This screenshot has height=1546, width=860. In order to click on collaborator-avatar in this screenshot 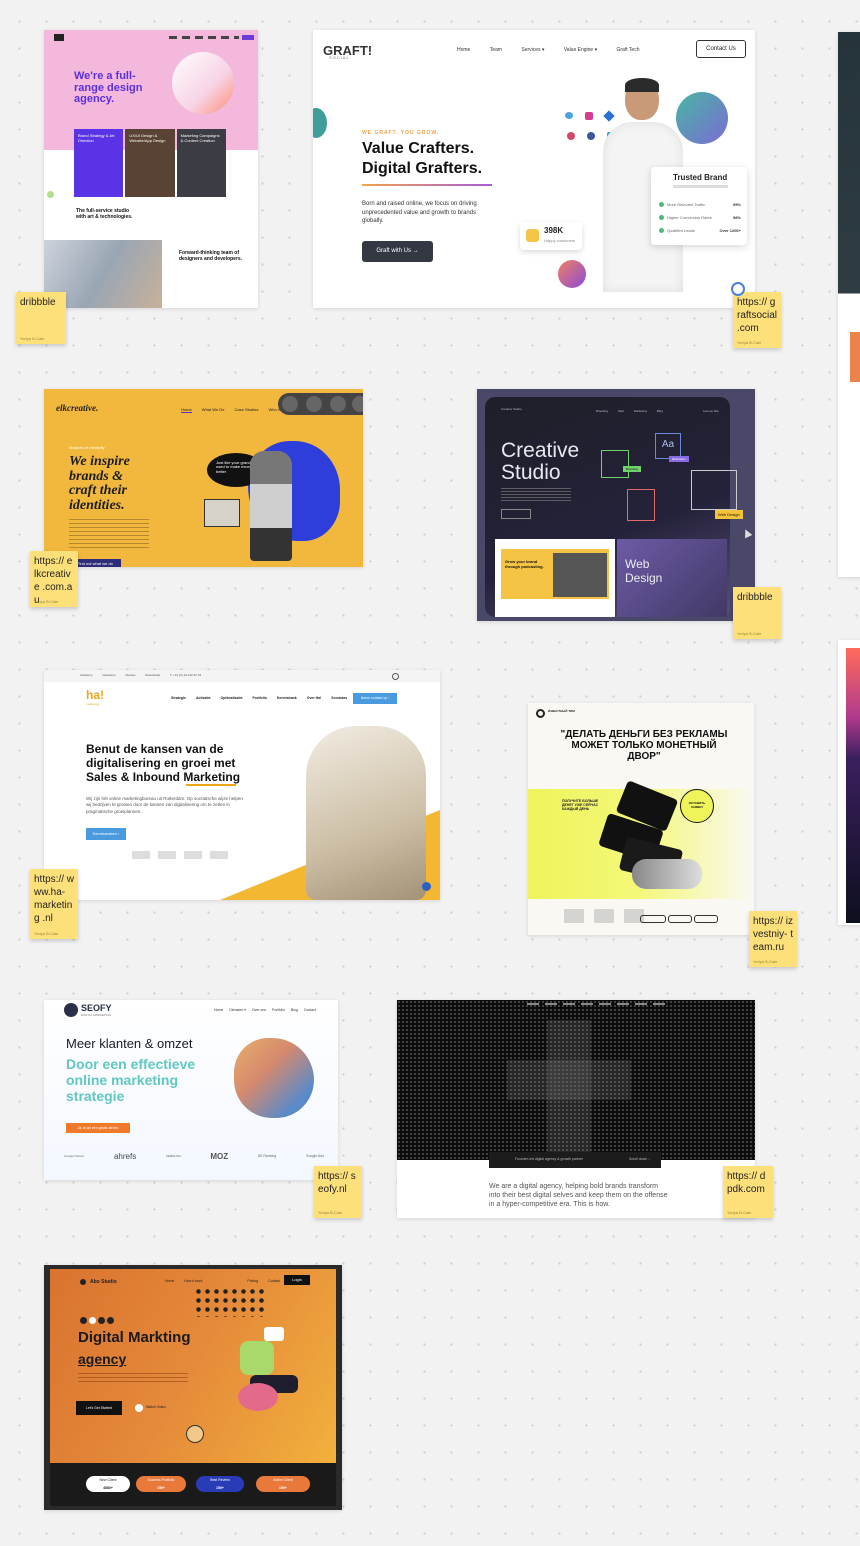, I will do `click(738, 289)`.